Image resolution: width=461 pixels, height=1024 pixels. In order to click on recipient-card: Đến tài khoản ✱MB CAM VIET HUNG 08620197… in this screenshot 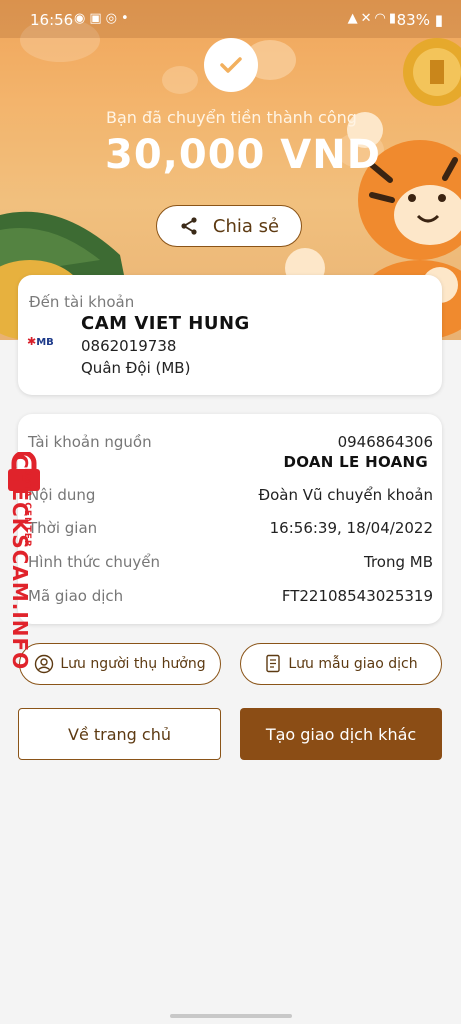, I will do `click(230, 335)`.